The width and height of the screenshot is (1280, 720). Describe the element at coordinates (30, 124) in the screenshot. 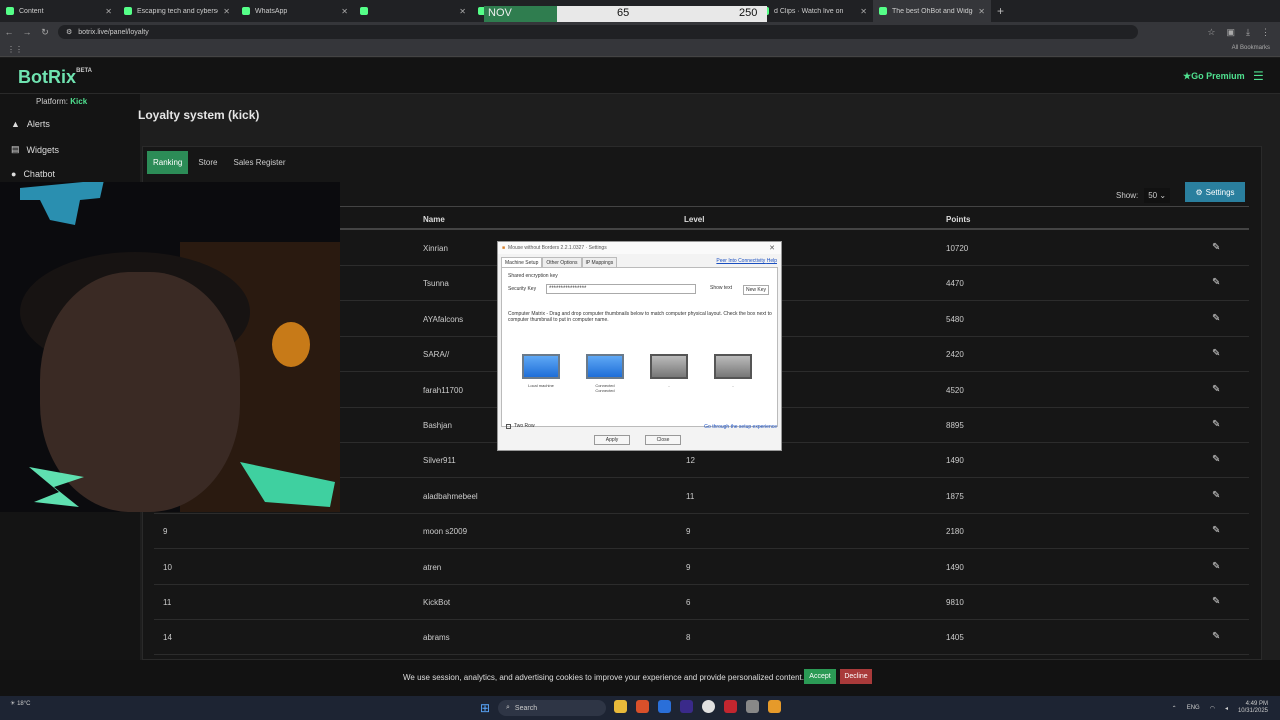

I see `sidebar-item-alerts: ▲ Alerts` at that location.